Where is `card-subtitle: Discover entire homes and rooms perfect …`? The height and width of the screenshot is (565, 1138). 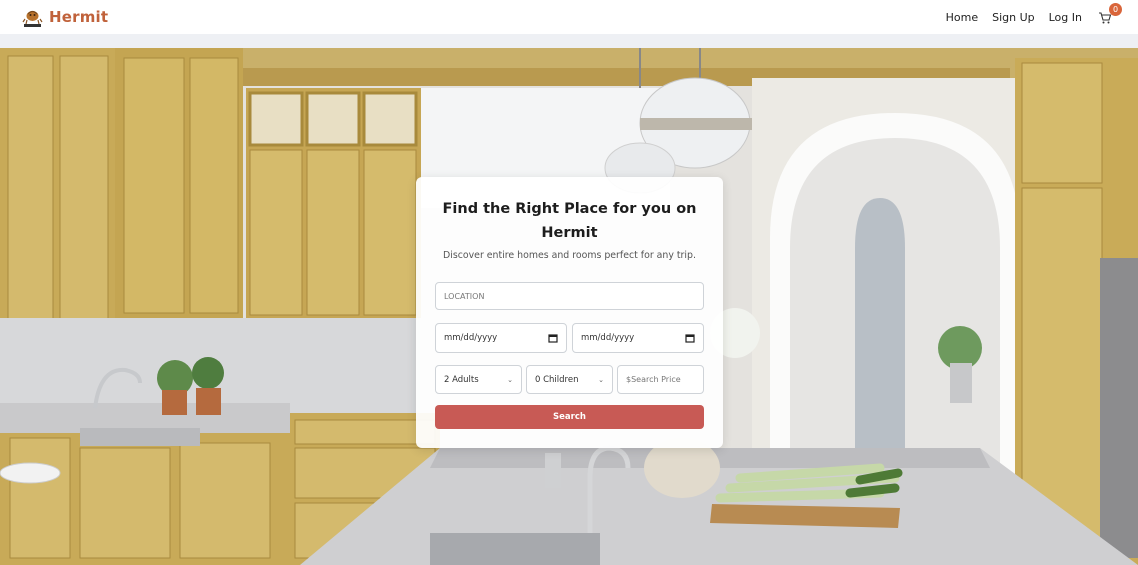 card-subtitle: Discover entire homes and rooms perfect … is located at coordinates (569, 255).